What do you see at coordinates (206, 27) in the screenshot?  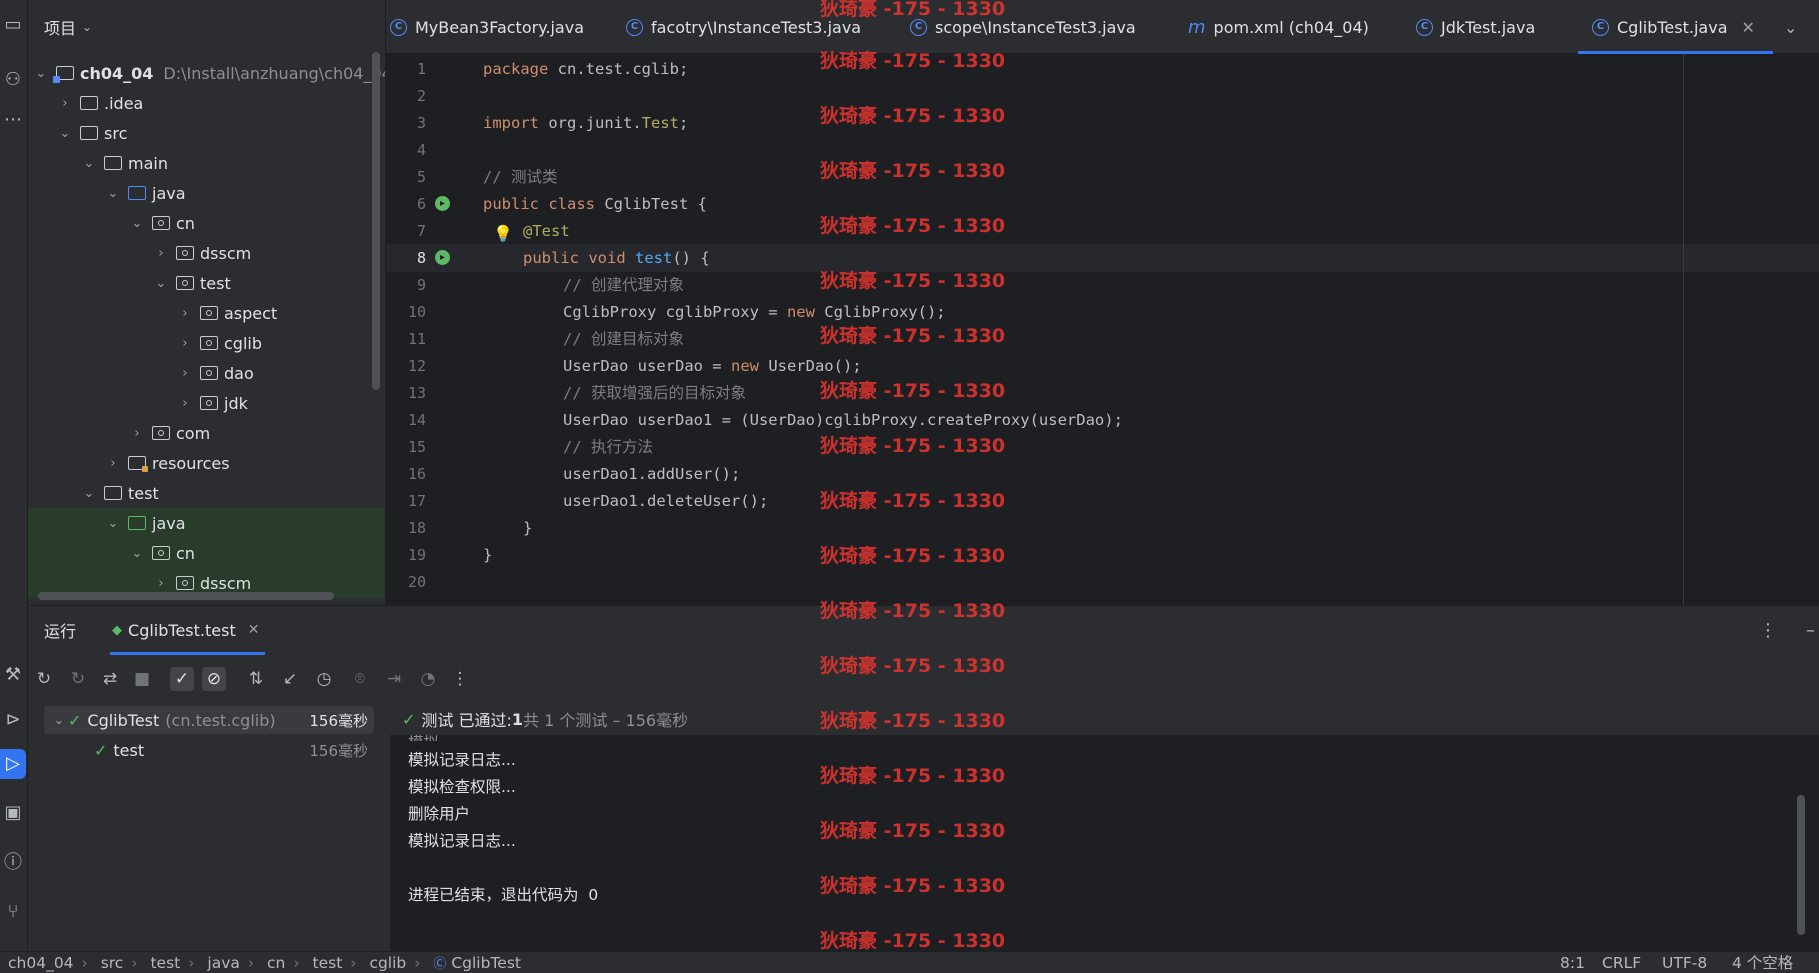 I see `project-panel-header: 项目 ⌄` at bounding box center [206, 27].